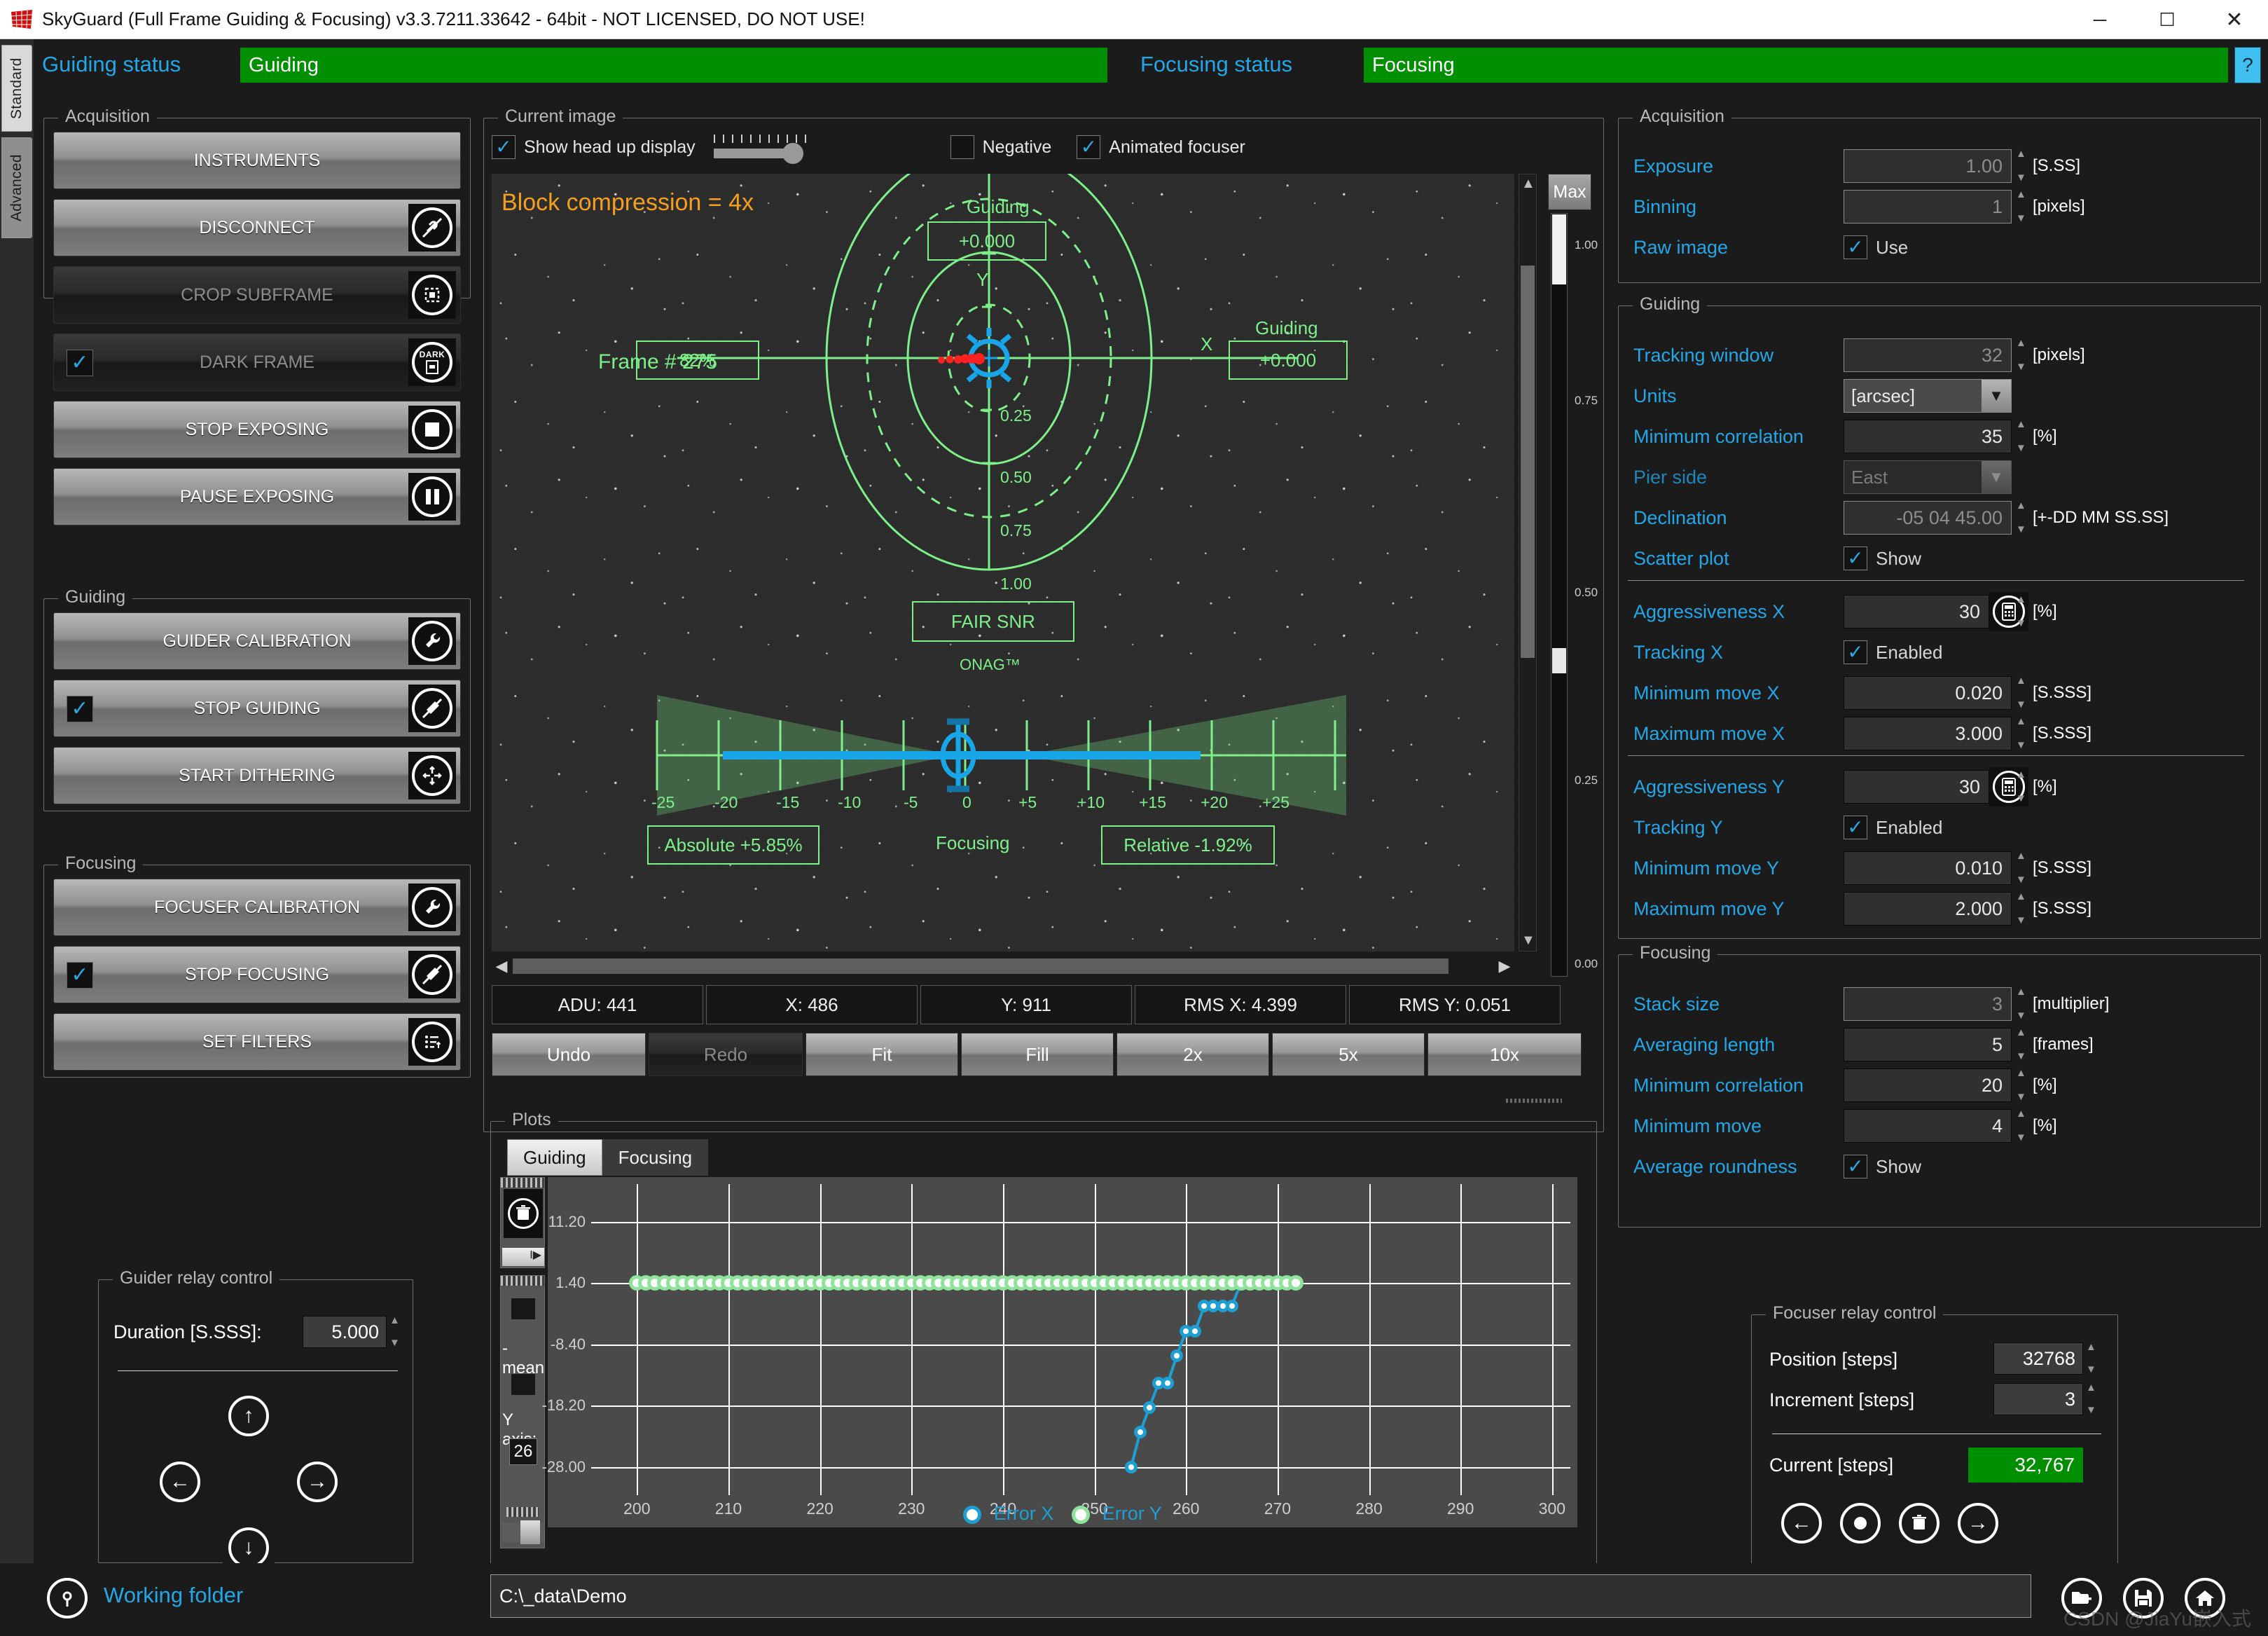 This screenshot has height=1636, width=2268. Describe the element at coordinates (80, 975) in the screenshot. I see `stop-focusing-checkbox: ✓` at that location.